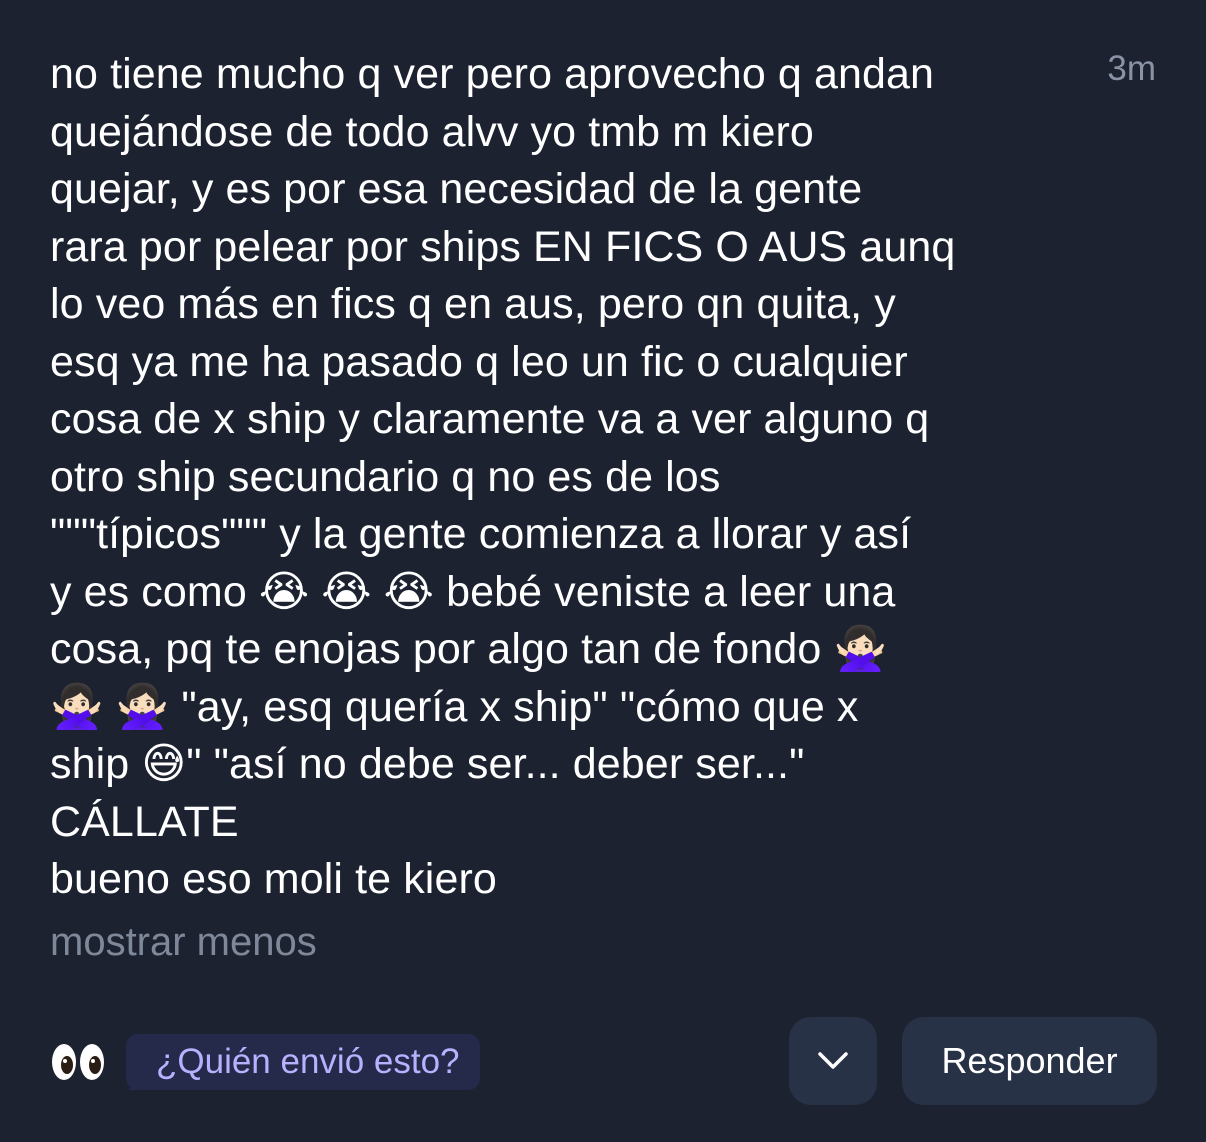 This screenshot has height=1142, width=1206. Describe the element at coordinates (183, 942) in the screenshot. I see `show-less-link: mostrar menos` at that location.